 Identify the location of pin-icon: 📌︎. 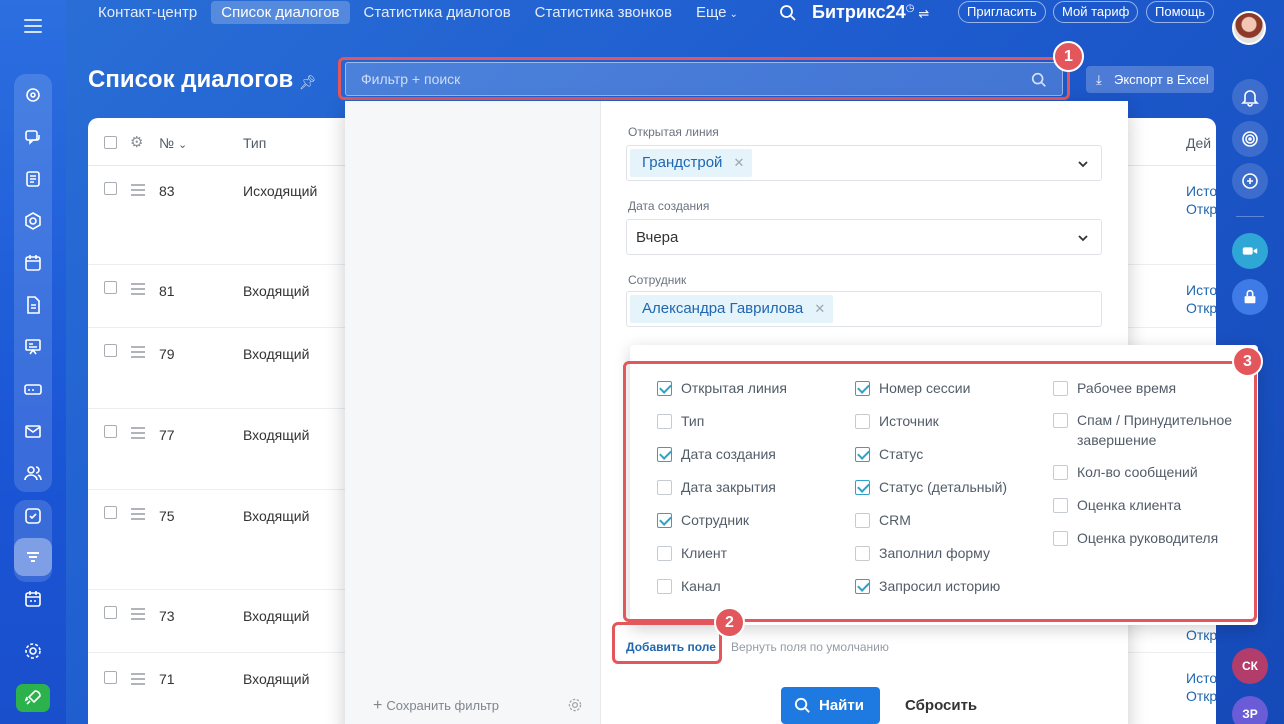
(308, 82).